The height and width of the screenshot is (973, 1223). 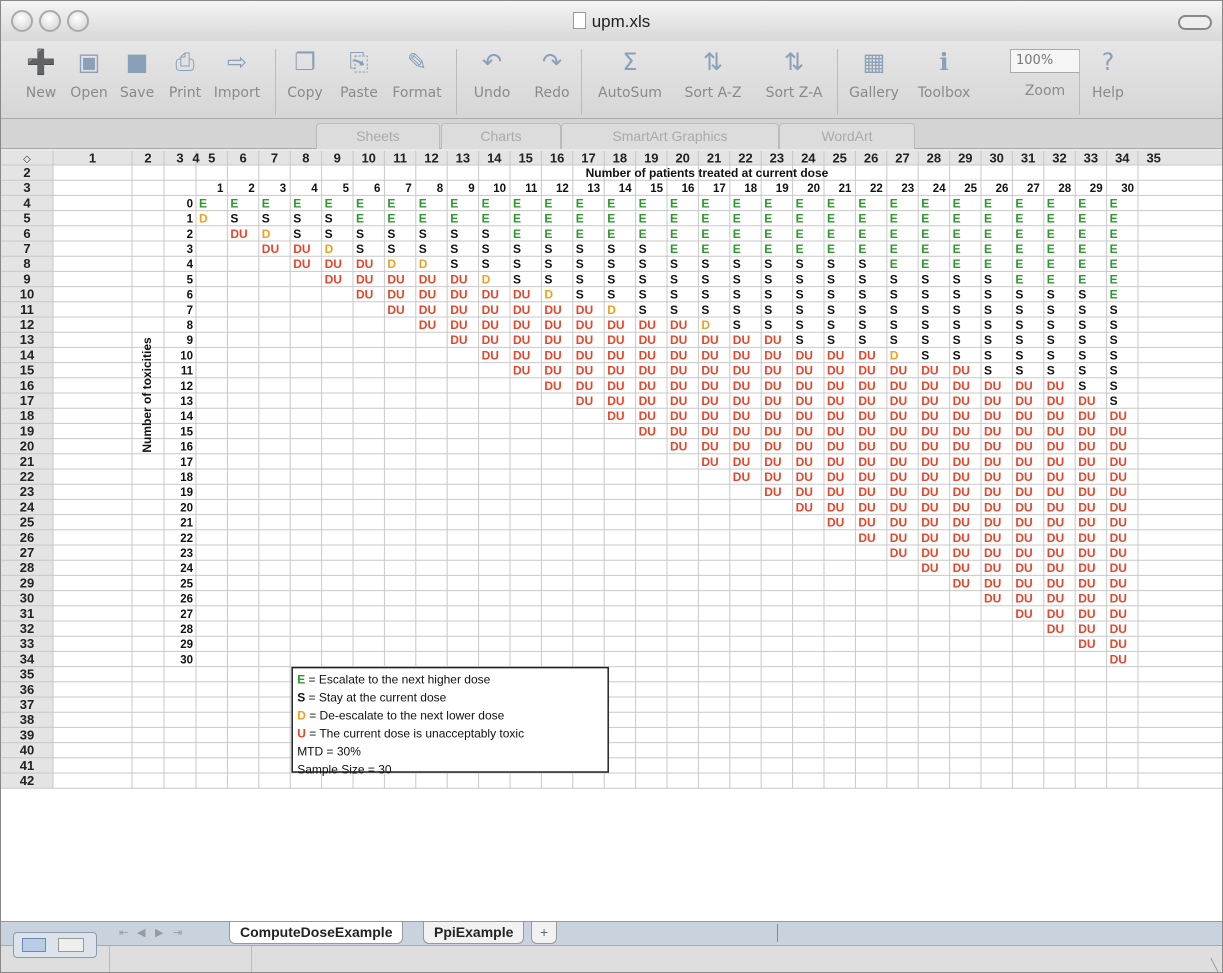 What do you see at coordinates (682, 158) in the screenshot?
I see `column-header: 20` at bounding box center [682, 158].